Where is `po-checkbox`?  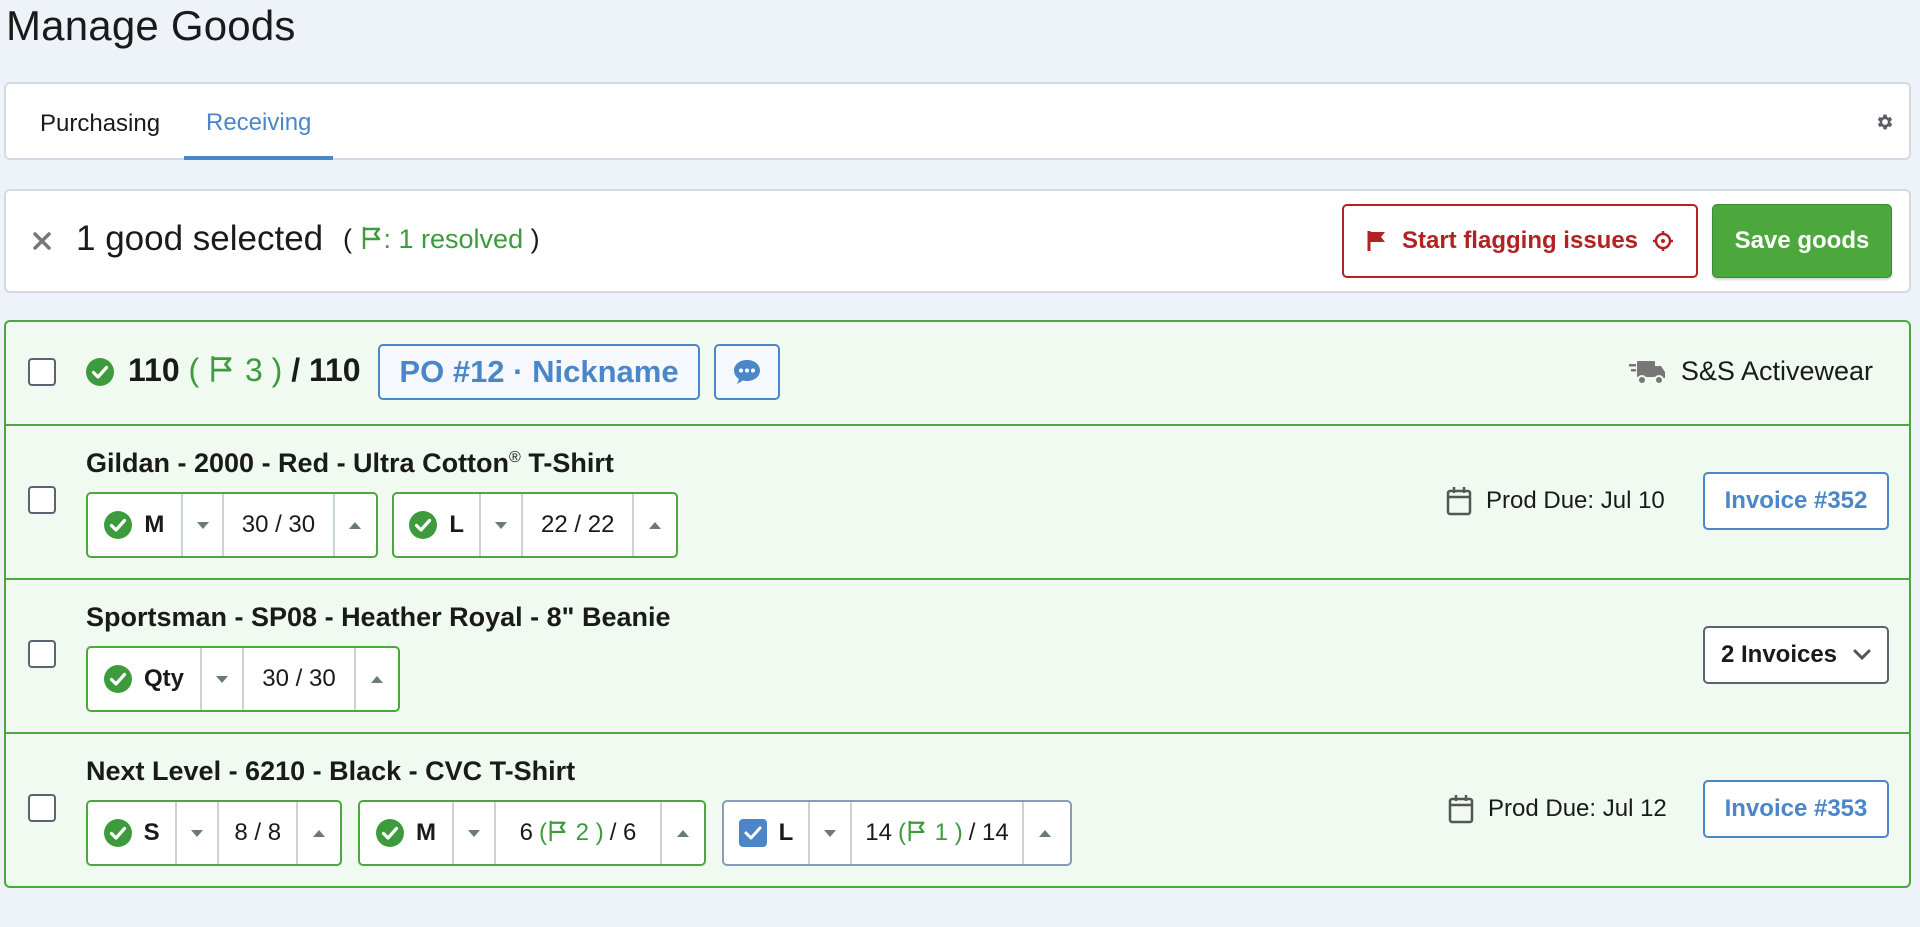
po-checkbox is located at coordinates (42, 372).